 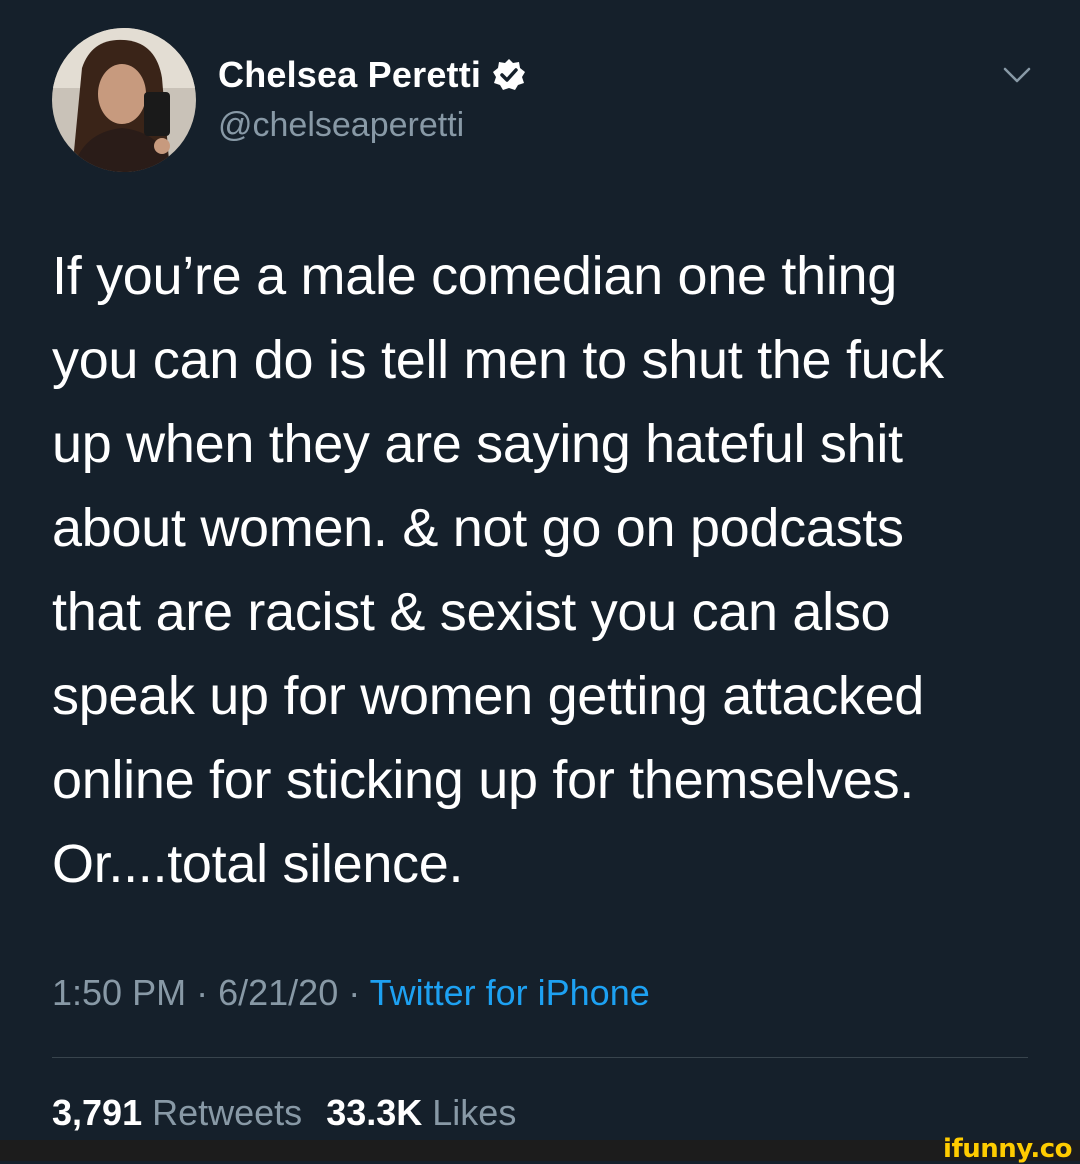 What do you see at coordinates (510, 992) in the screenshot?
I see `tweet-source-link: Twitter for iPhone` at bounding box center [510, 992].